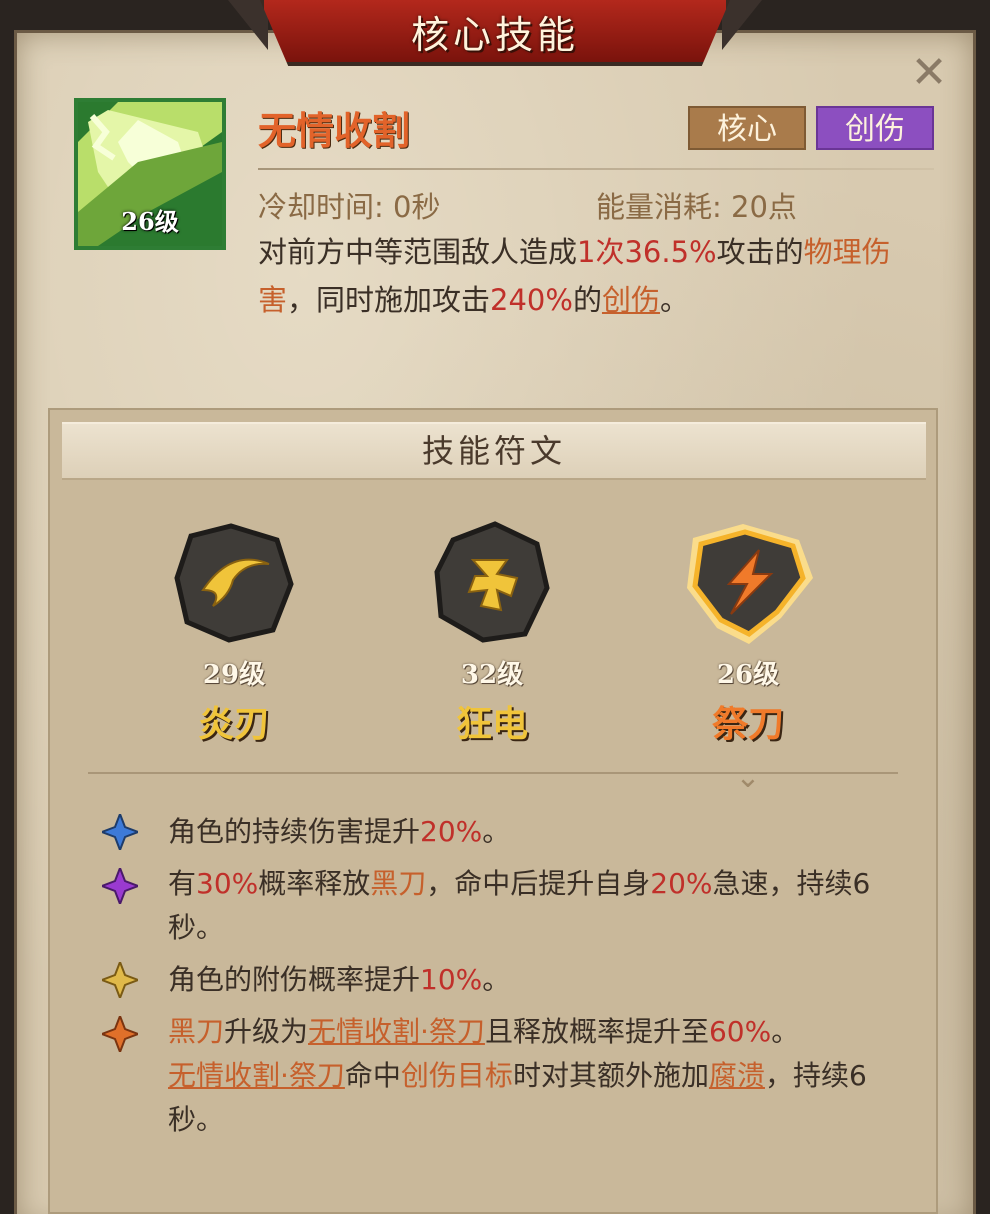 Image resolution: width=990 pixels, height=1214 pixels. Describe the element at coordinates (234, 583) in the screenshot. I see `crescent-icon` at that location.